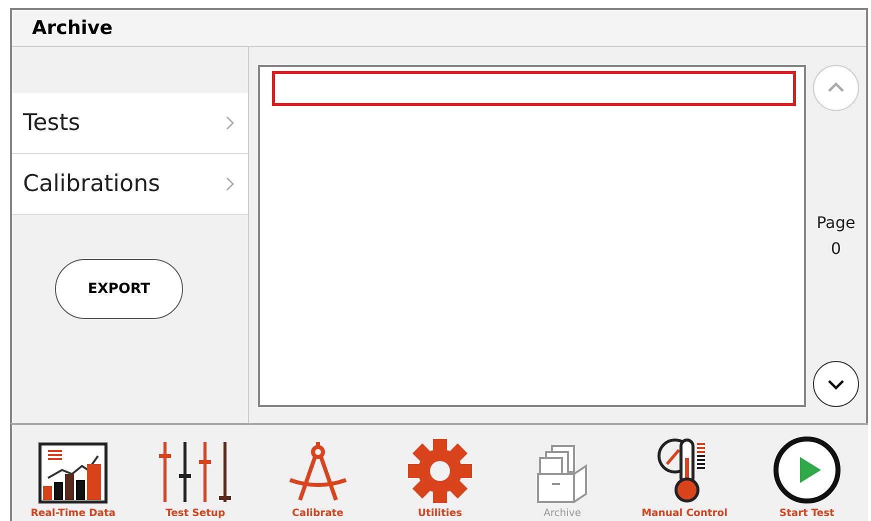 This screenshot has width=871, height=521. Describe the element at coordinates (836, 223) in the screenshot. I see `page-label: Page` at that location.